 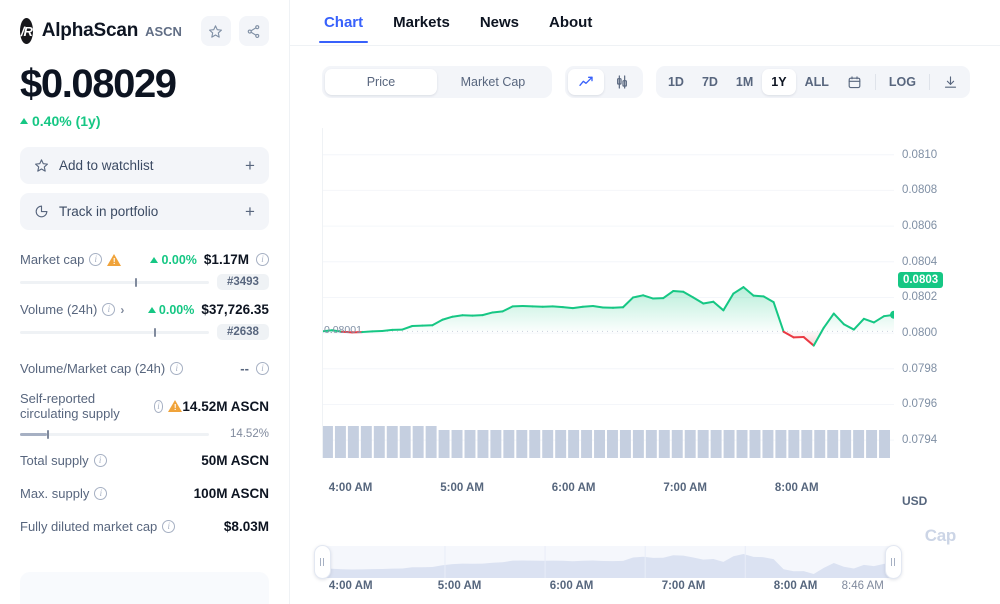 What do you see at coordinates (919, 404) in the screenshot?
I see `y-axis-tick: 0.0796` at bounding box center [919, 404].